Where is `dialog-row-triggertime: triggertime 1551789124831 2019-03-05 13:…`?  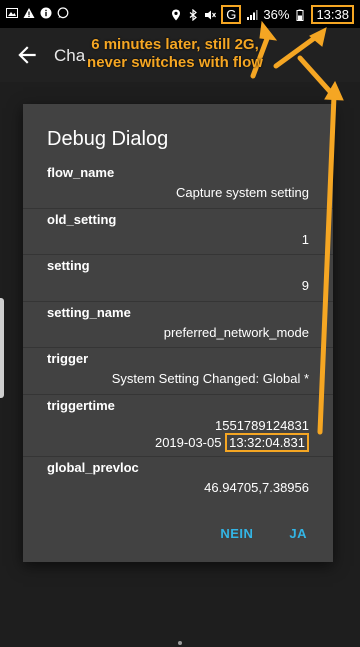 dialog-row-triggertime: triggertime 1551789124831 2019-03-05 13:… is located at coordinates (178, 426).